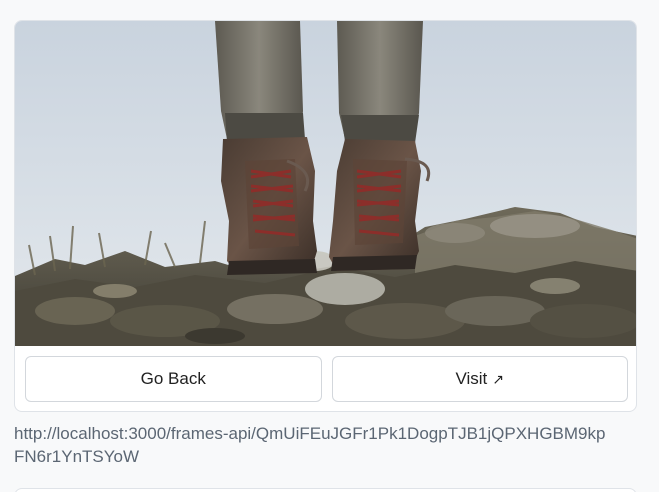 The image size is (659, 492). Describe the element at coordinates (498, 378) in the screenshot. I see `external-link-icon: ↗` at that location.